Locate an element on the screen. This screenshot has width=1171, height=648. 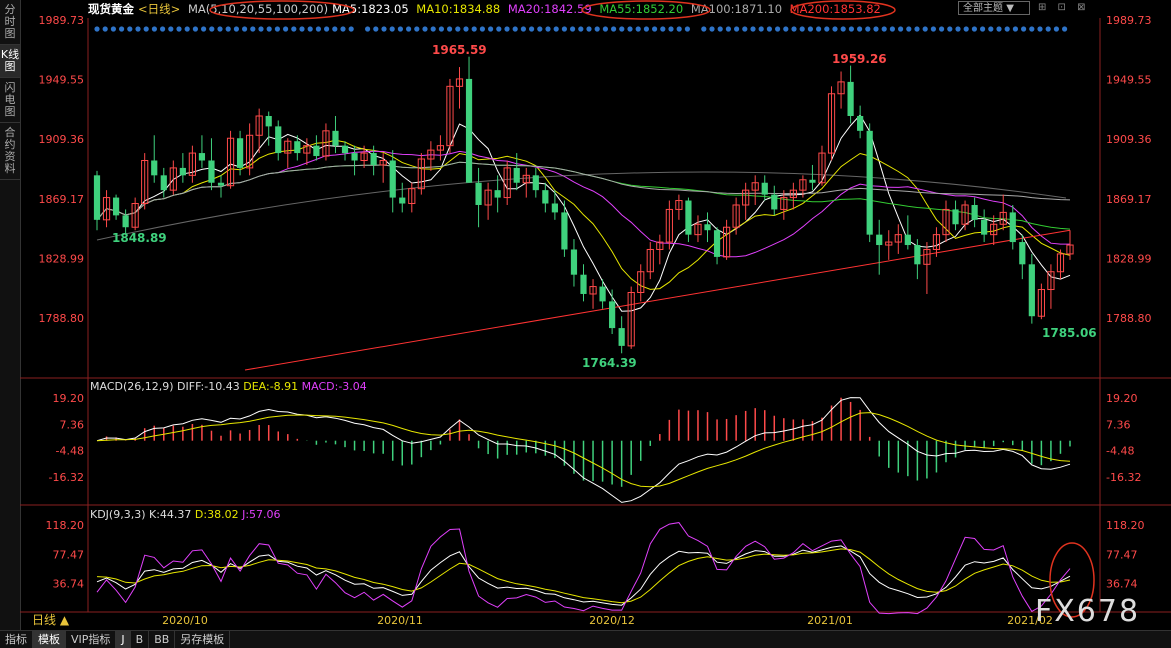
event-dots is located at coordinates (581, 29).